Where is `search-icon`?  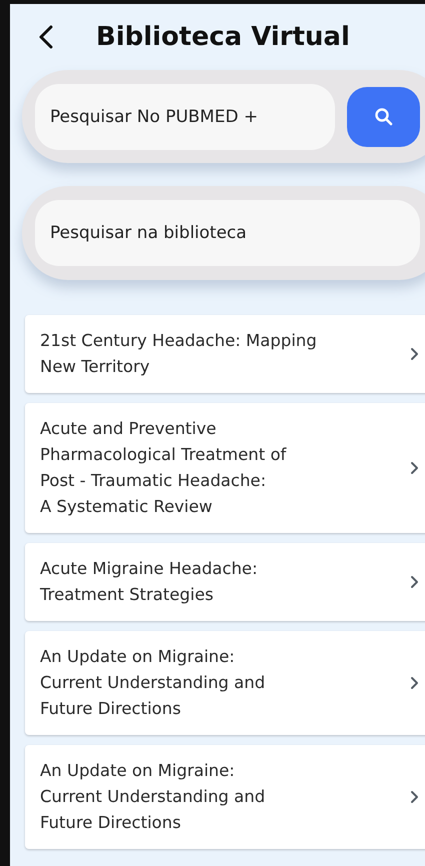
search-icon is located at coordinates (384, 116).